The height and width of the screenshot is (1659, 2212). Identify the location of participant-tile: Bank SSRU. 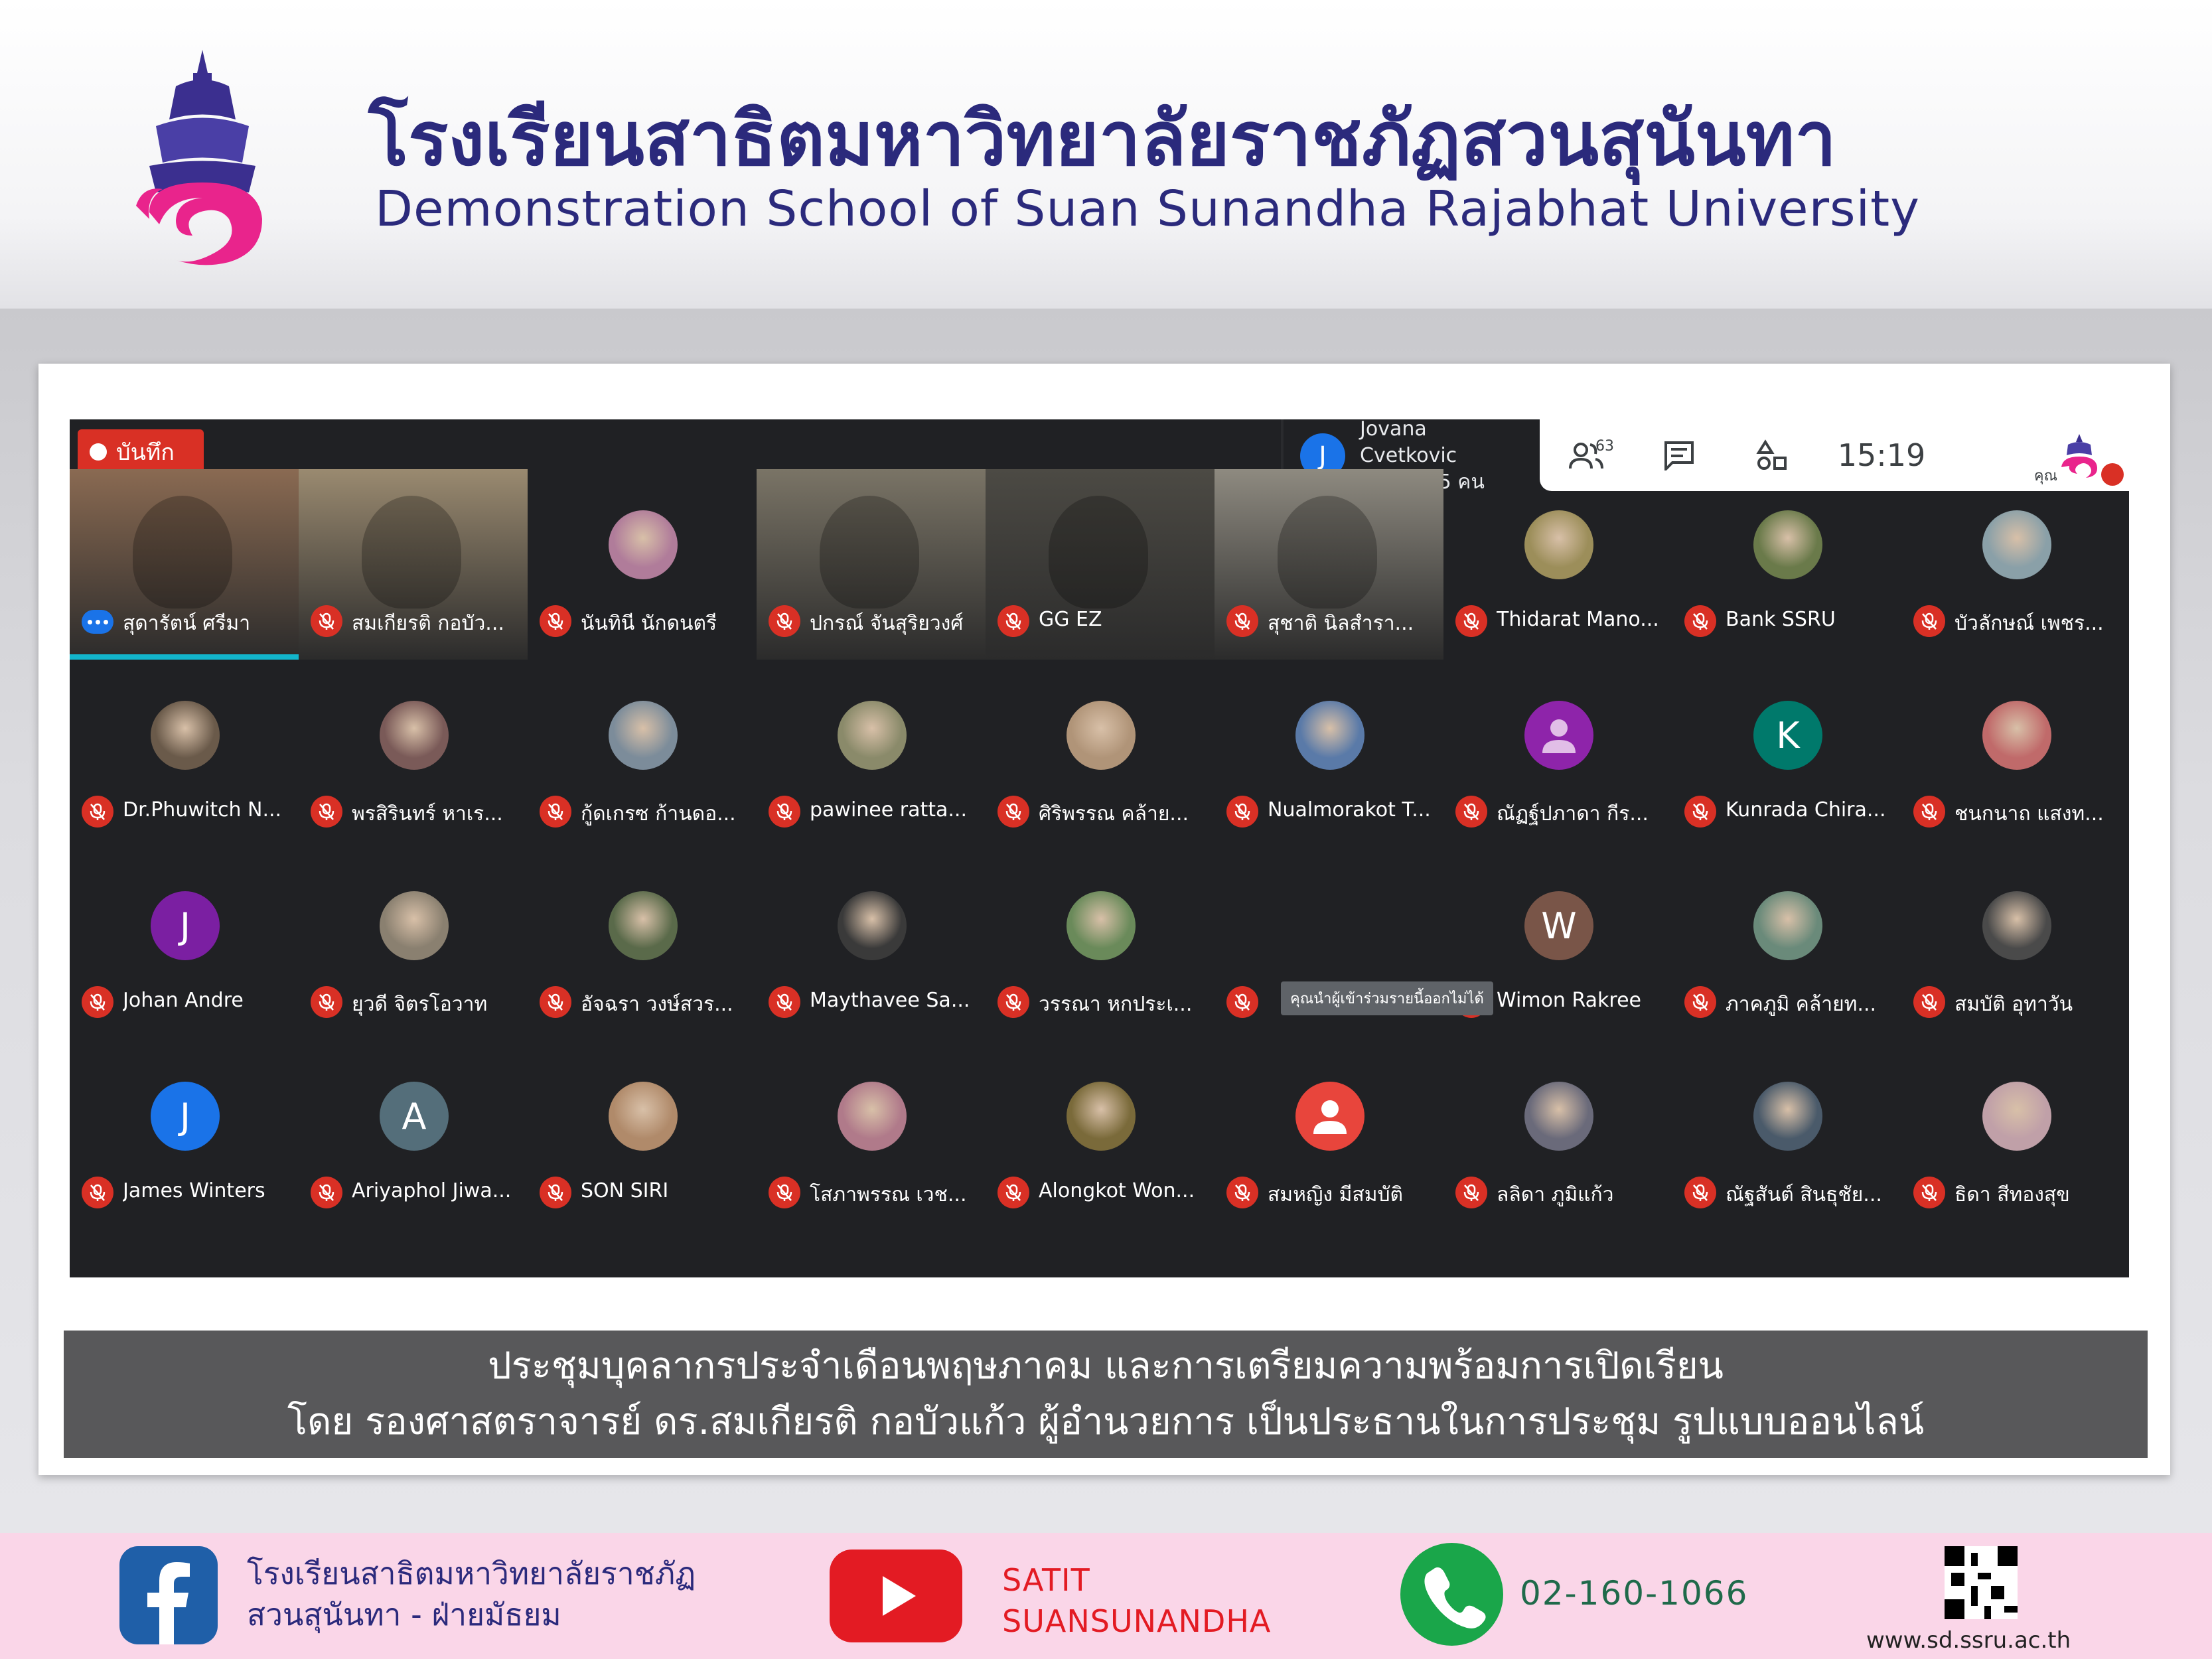
(1786, 564).